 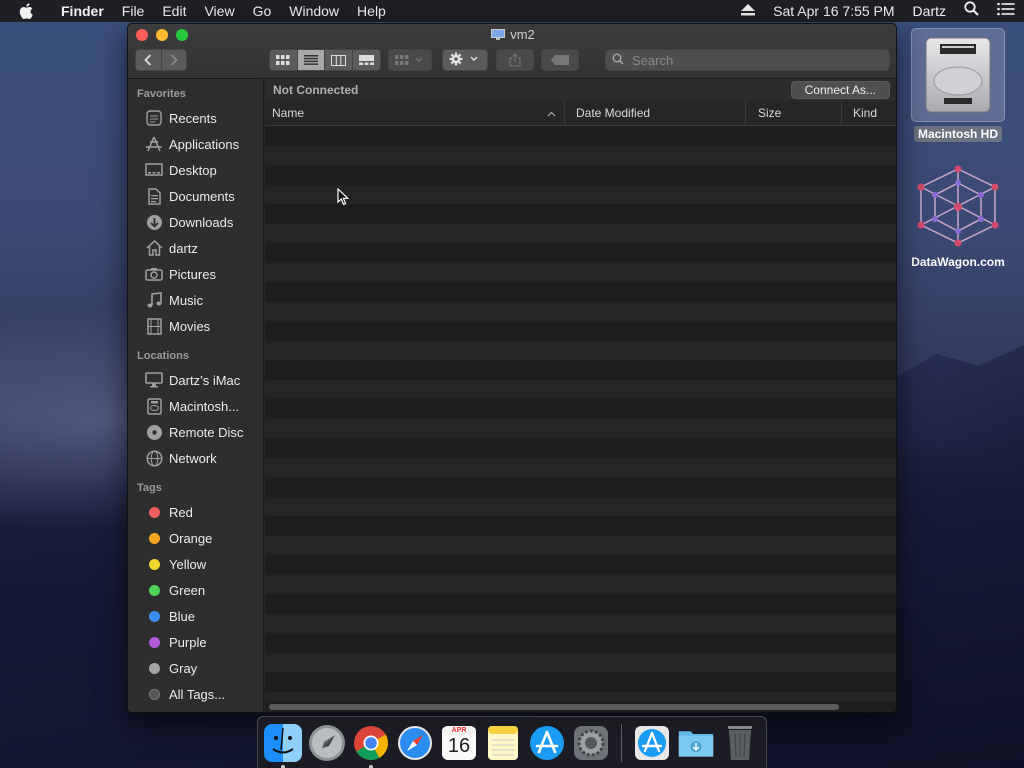 What do you see at coordinates (262, 11) in the screenshot?
I see `menu-go: Go` at bounding box center [262, 11].